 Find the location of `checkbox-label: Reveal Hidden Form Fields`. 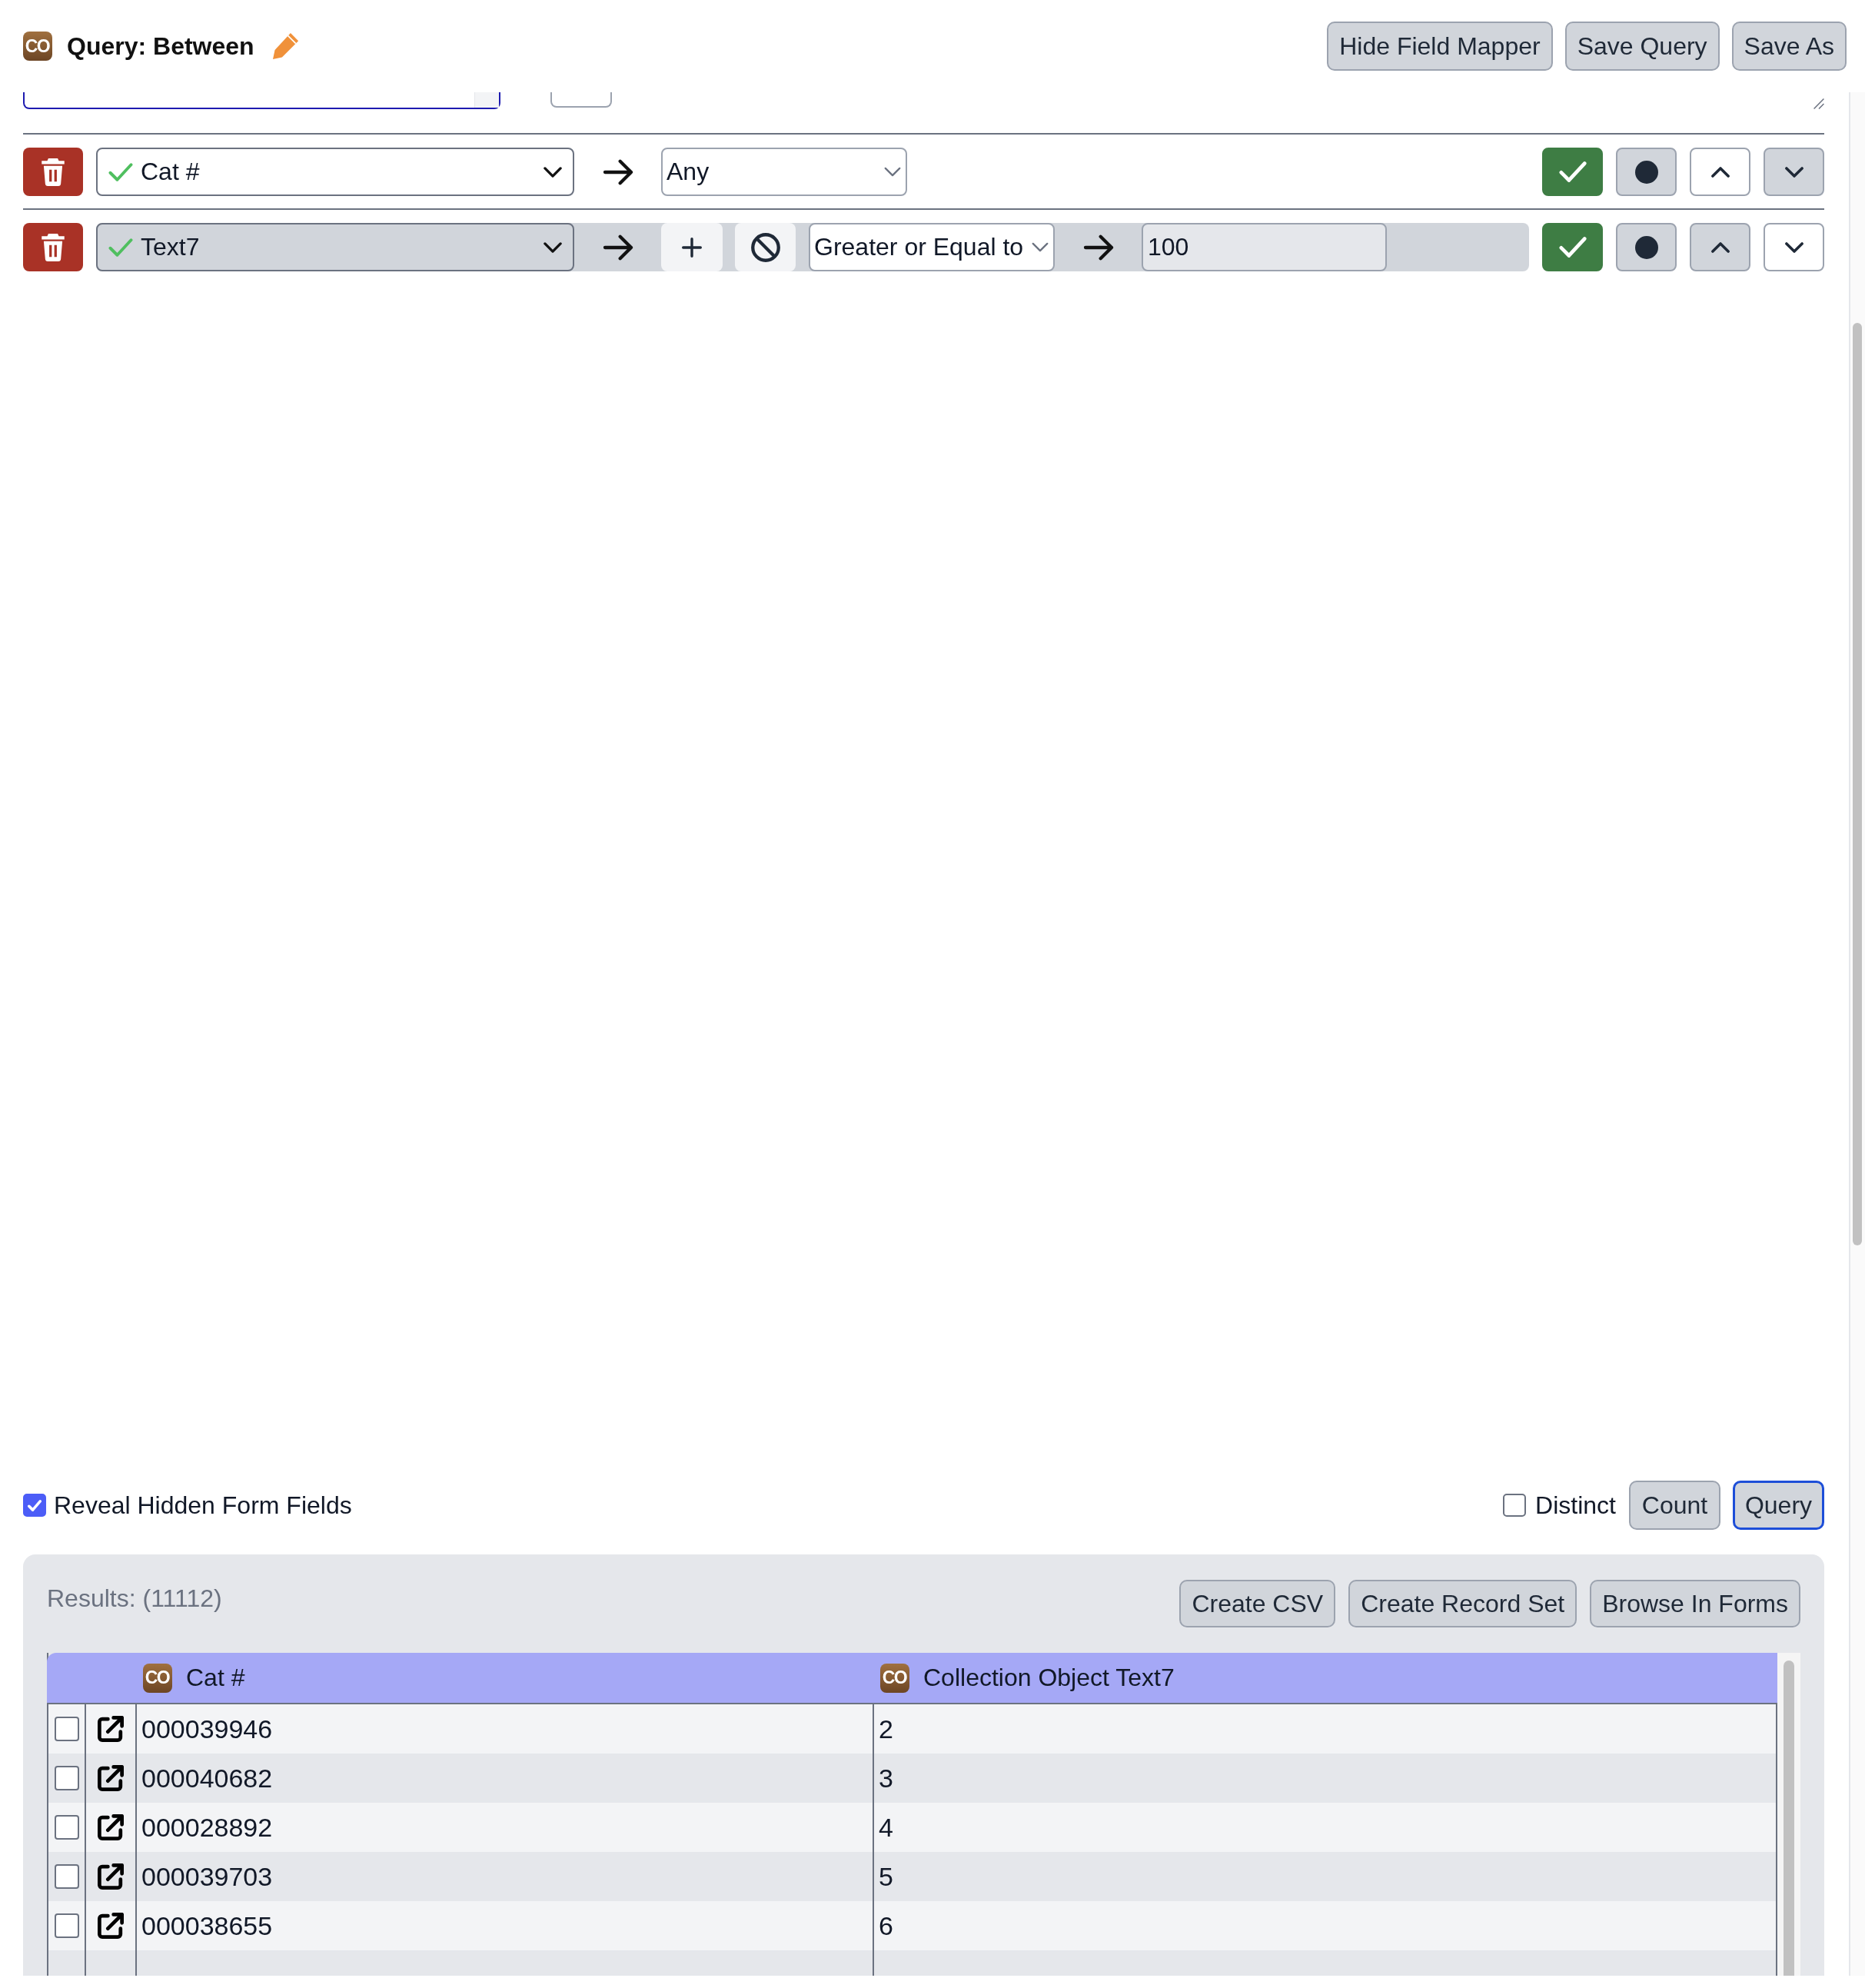

checkbox-label: Reveal Hidden Form Fields is located at coordinates (203, 1505).